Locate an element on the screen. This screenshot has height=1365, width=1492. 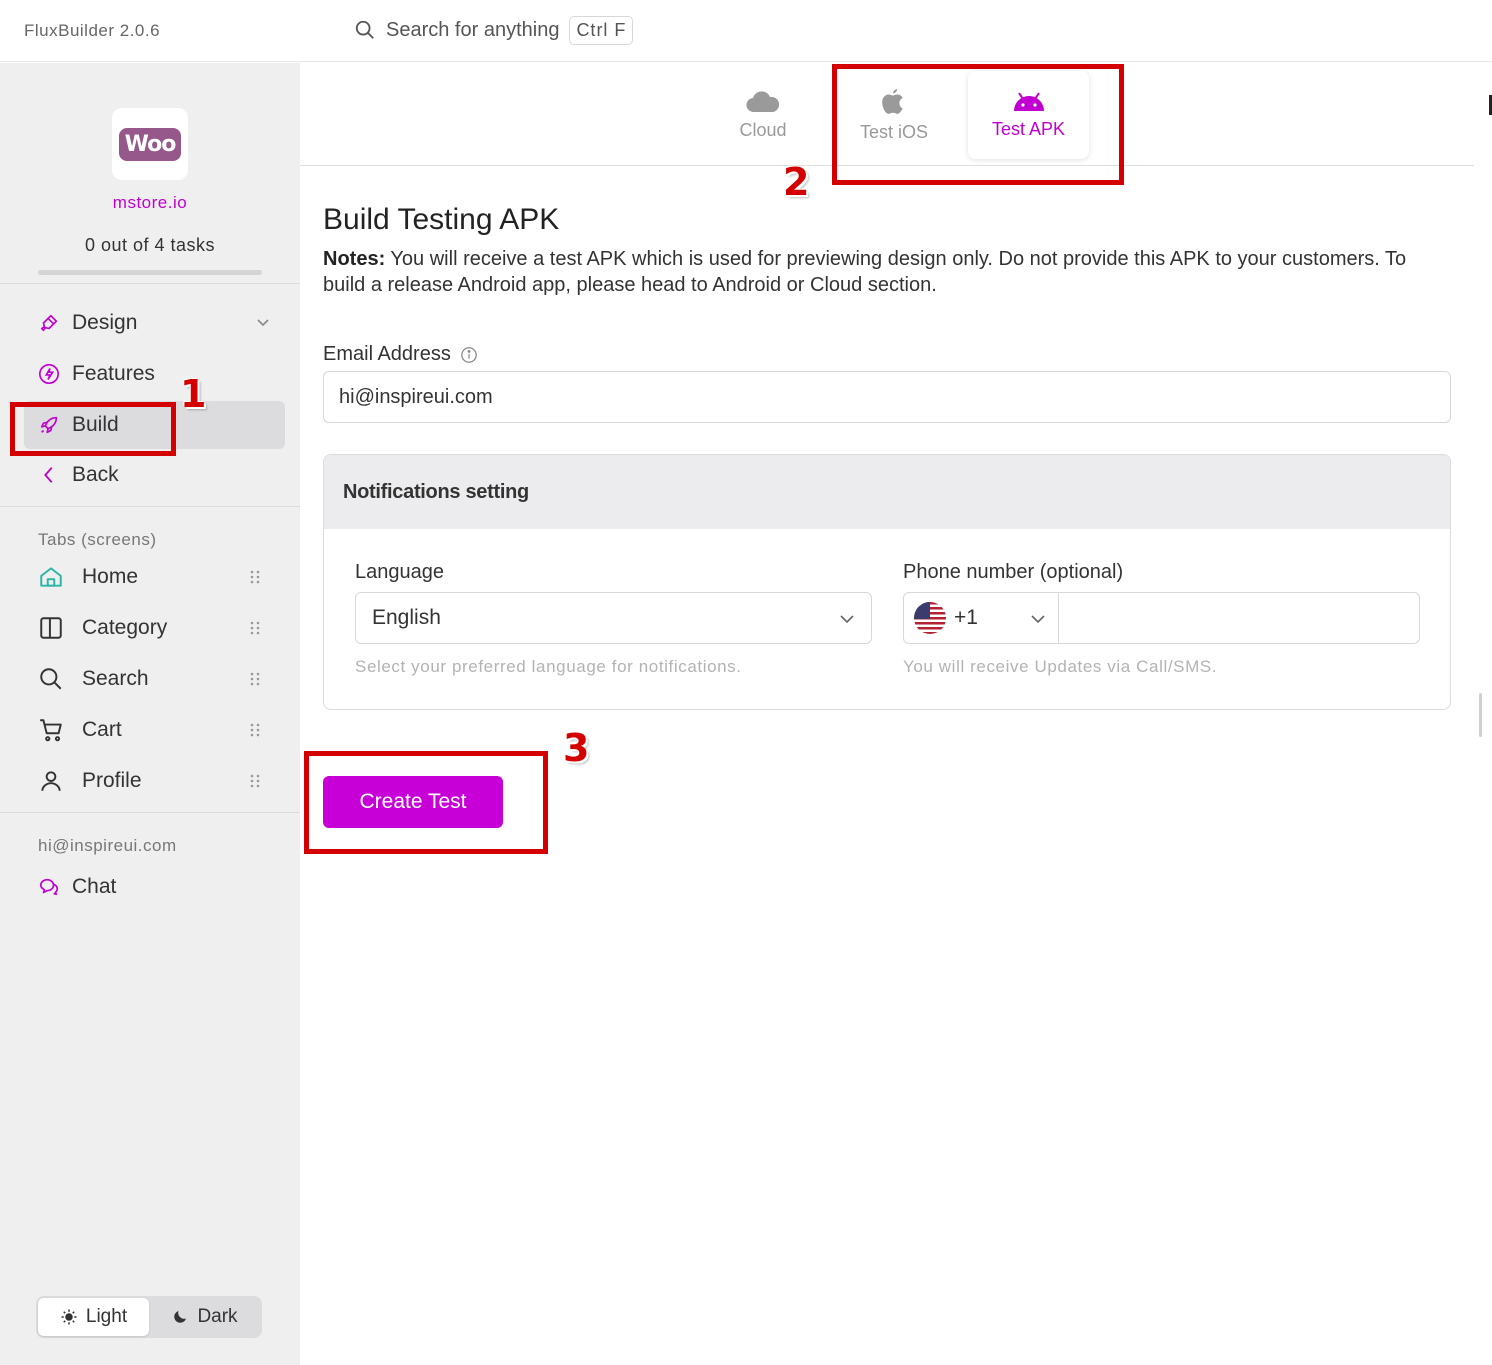
tab-item-home: Home is located at coordinates (158, 577).